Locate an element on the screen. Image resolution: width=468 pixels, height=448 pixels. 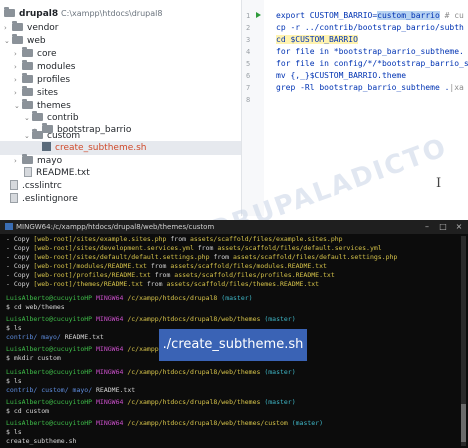
terminal-scrollbar is located at coordinates (463, 341).